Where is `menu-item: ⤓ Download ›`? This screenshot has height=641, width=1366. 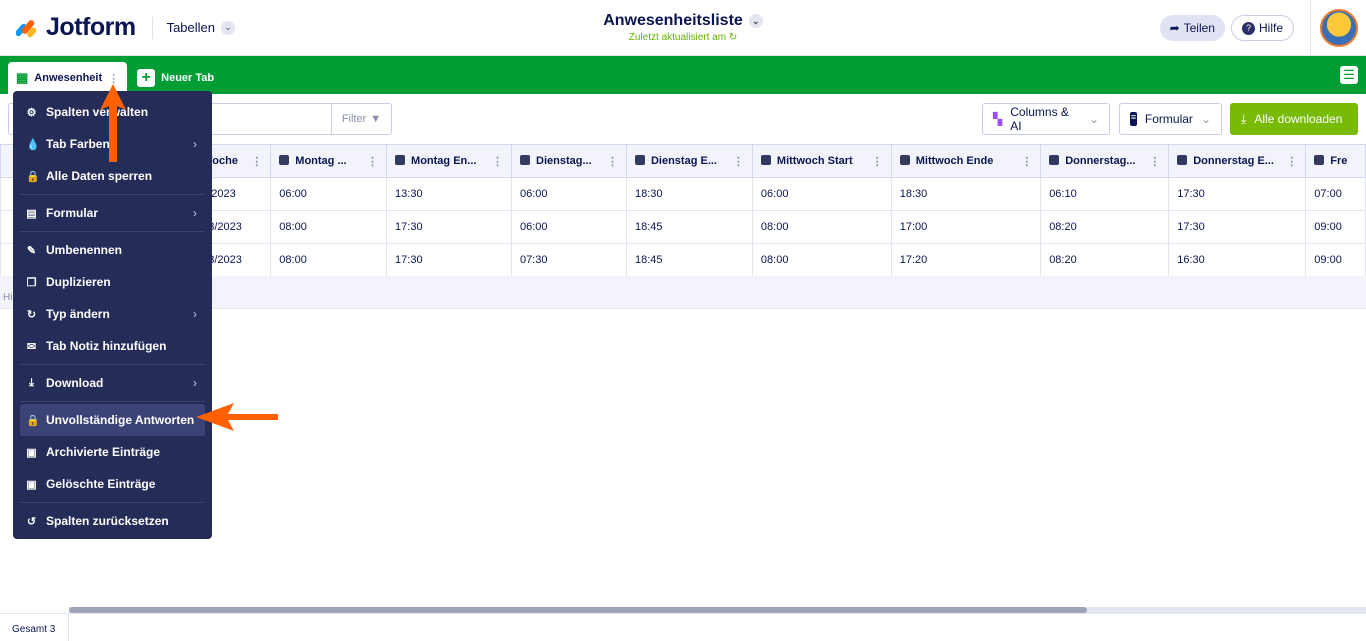 menu-item: ⤓ Download › is located at coordinates (112, 383).